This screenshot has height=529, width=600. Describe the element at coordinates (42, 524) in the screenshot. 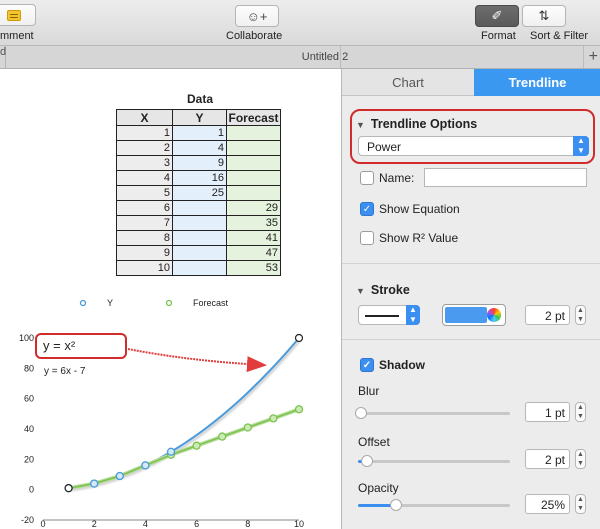

I see `x-tick-label: 0` at that location.